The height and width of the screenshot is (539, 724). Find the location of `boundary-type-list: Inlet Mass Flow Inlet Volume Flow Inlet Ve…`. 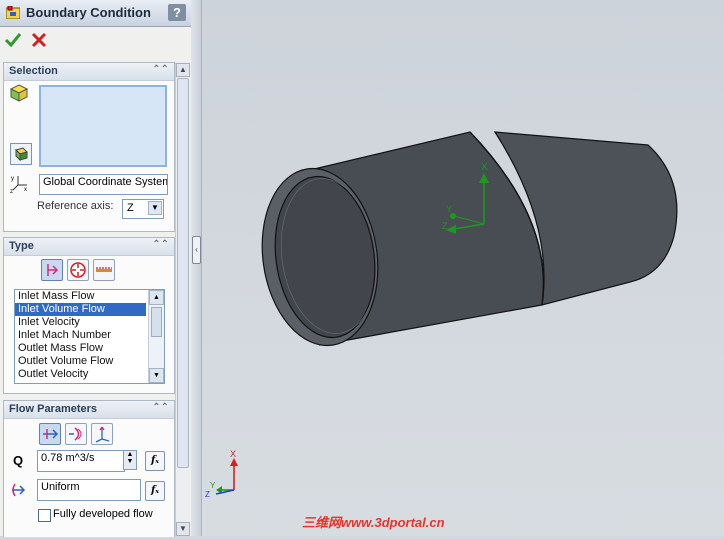

boundary-type-list: Inlet Mass Flow Inlet Volume Flow Inlet Ve… is located at coordinates (89, 336).